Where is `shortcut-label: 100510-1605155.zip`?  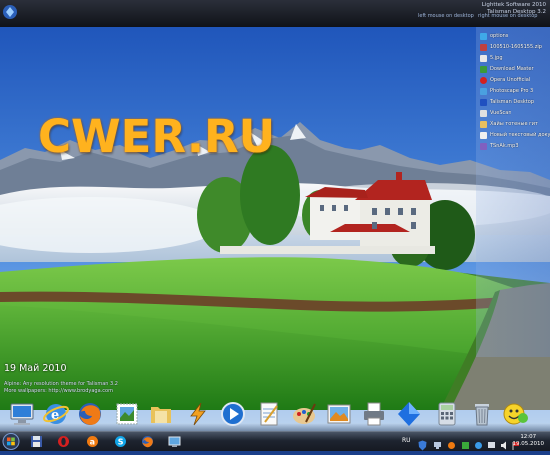 shortcut-label: 100510-1605155.zip is located at coordinates (516, 47).